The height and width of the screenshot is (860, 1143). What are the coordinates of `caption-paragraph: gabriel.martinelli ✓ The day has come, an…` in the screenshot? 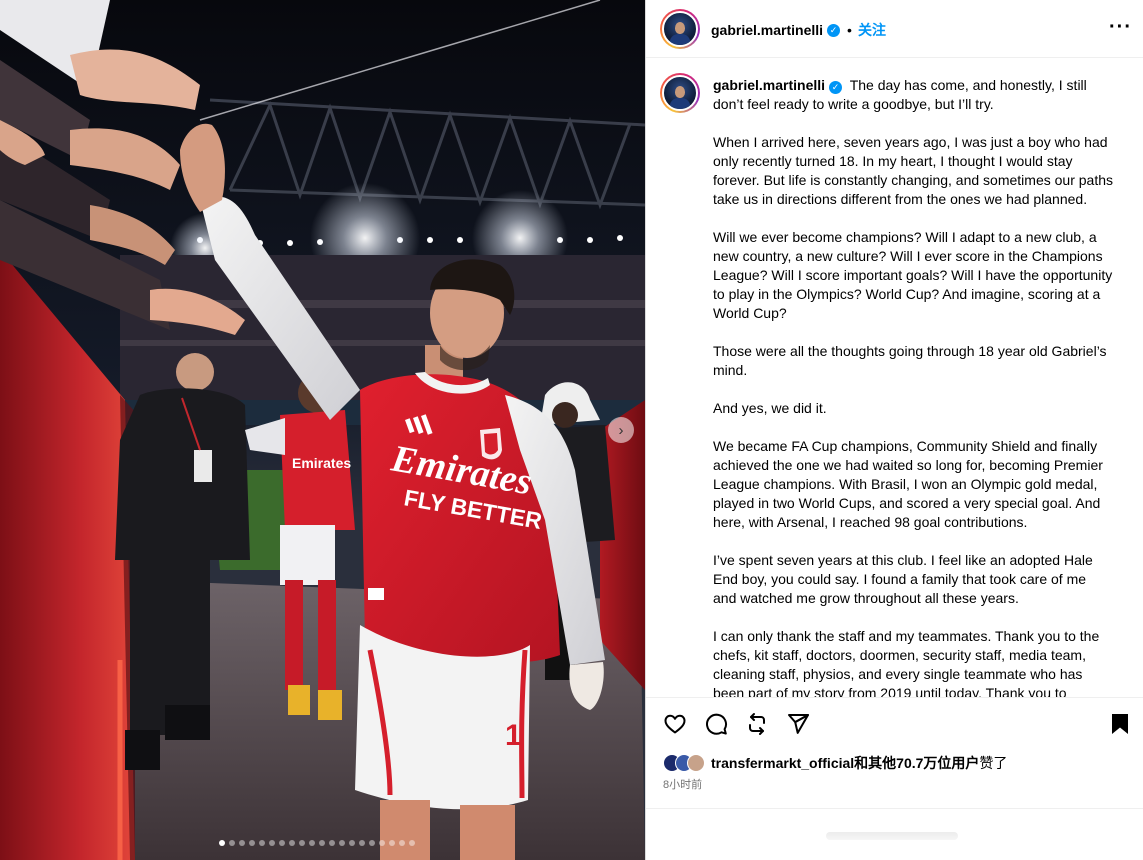 It's located at (913, 95).